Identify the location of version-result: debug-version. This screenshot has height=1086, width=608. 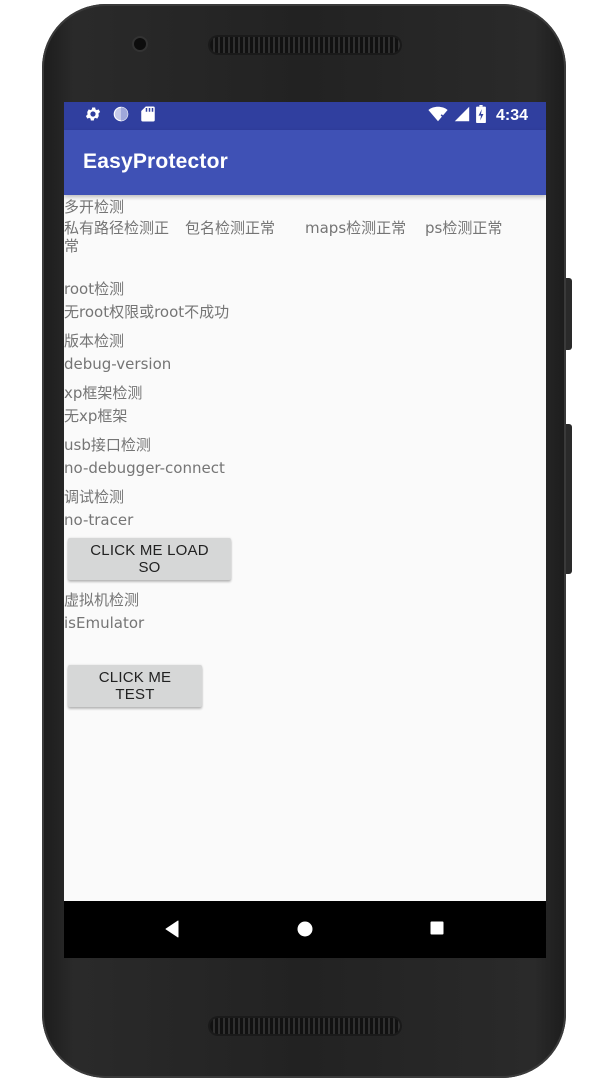
(118, 364).